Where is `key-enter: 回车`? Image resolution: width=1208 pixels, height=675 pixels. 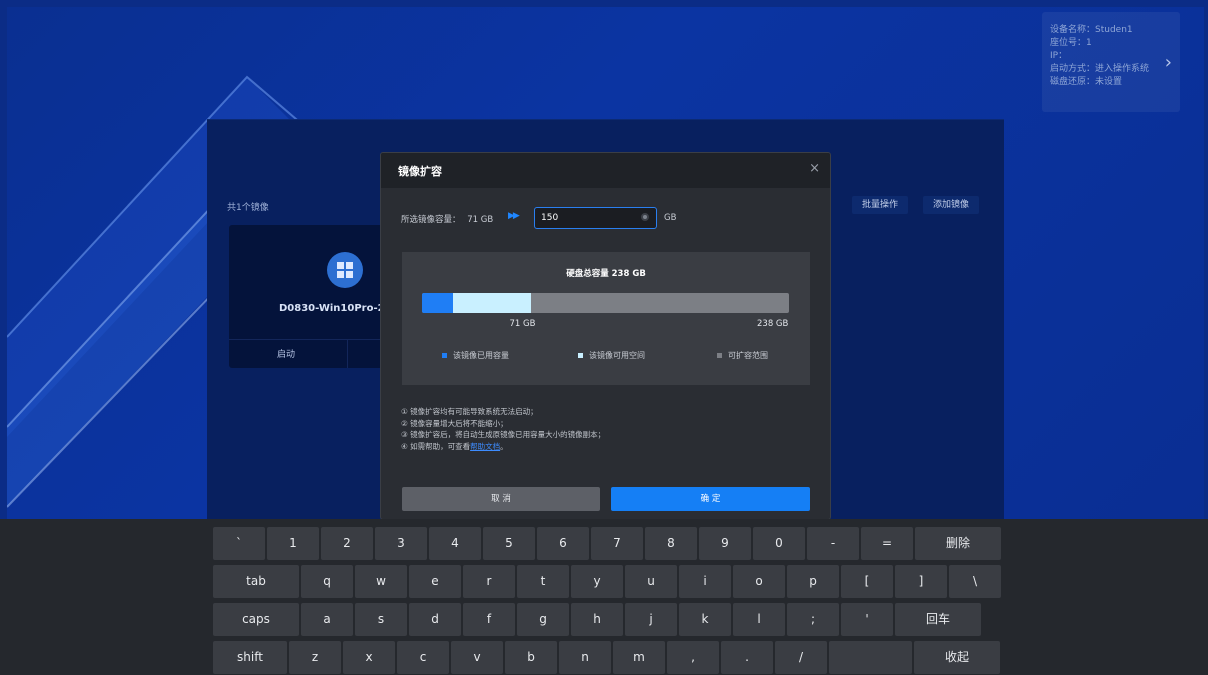 key-enter: 回车 is located at coordinates (938, 619).